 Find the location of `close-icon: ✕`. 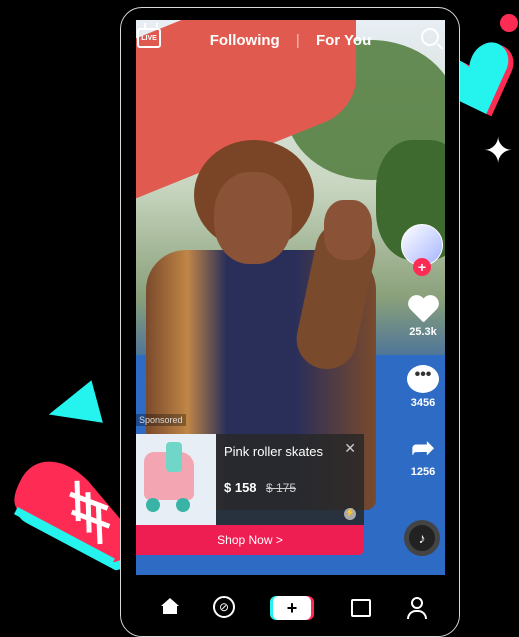

close-icon: ✕ is located at coordinates (350, 448).